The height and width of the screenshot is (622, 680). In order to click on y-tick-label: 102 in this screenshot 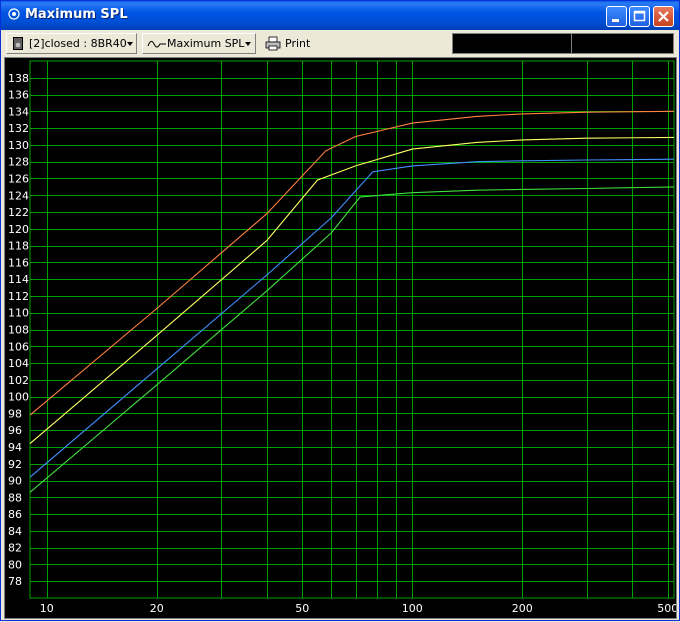, I will do `click(18, 380)`.